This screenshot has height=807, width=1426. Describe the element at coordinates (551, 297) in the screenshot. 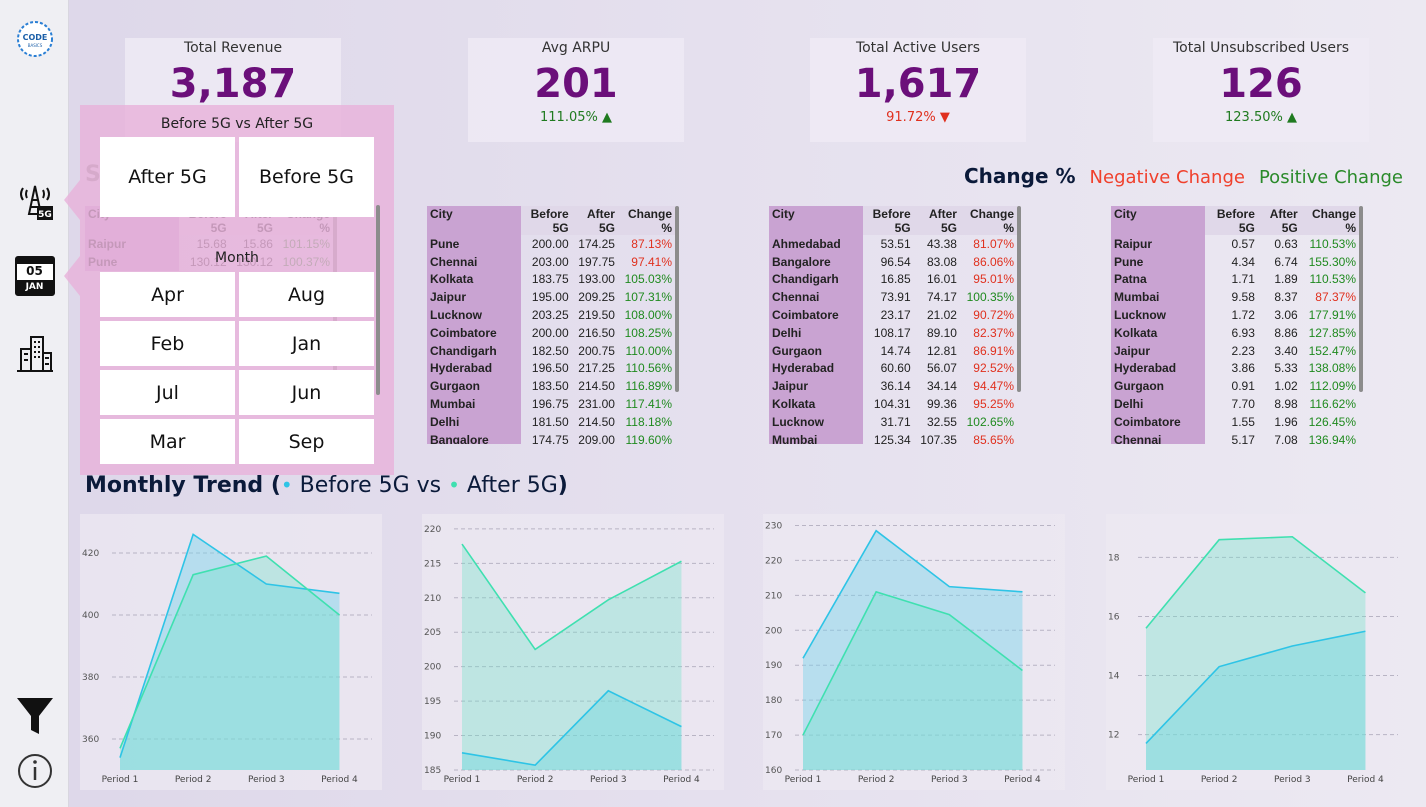

I see `table-row: Jaipur 195.00 209.25 107.31%` at that location.